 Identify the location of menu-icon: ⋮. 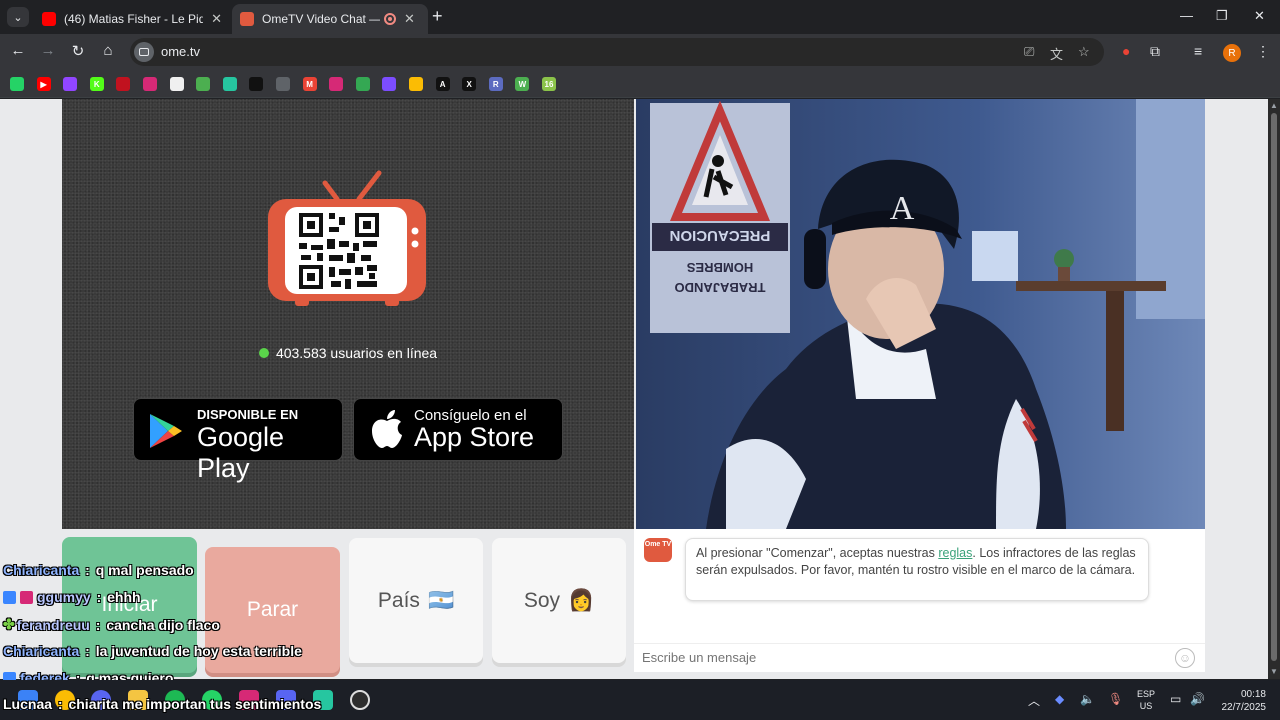
(1263, 51).